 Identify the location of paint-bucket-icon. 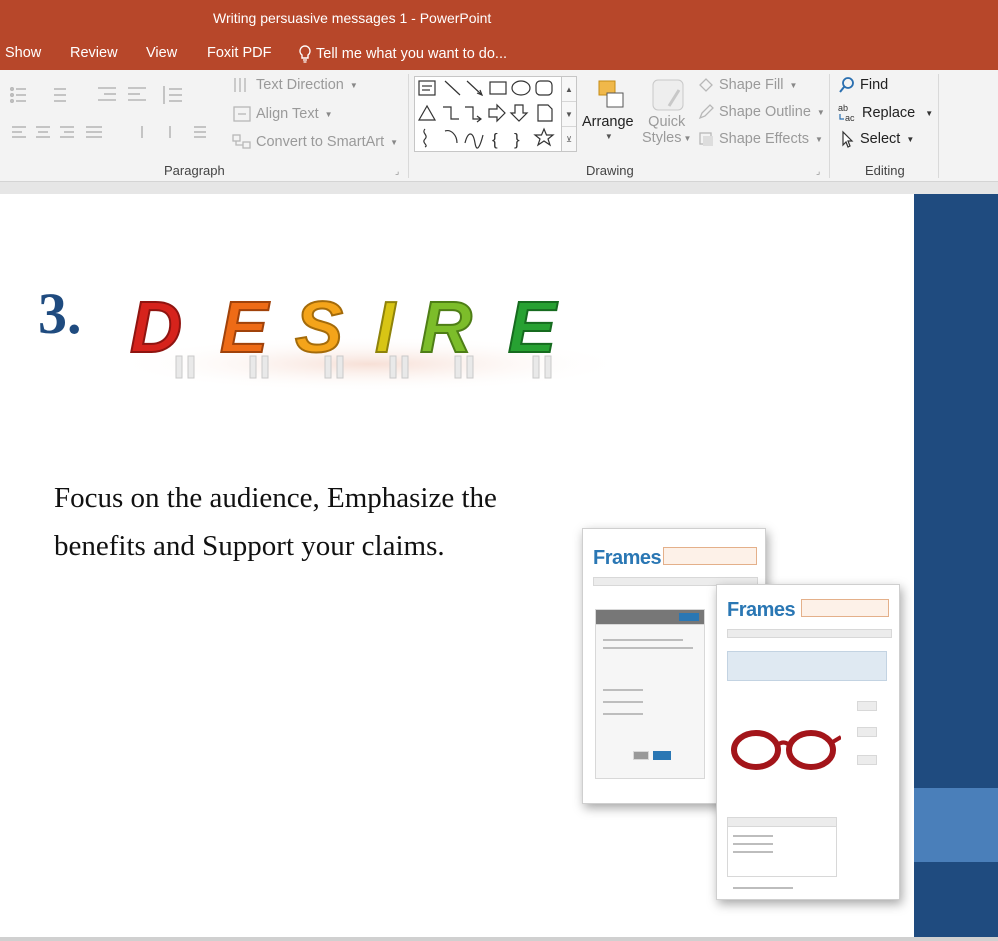
(706, 85).